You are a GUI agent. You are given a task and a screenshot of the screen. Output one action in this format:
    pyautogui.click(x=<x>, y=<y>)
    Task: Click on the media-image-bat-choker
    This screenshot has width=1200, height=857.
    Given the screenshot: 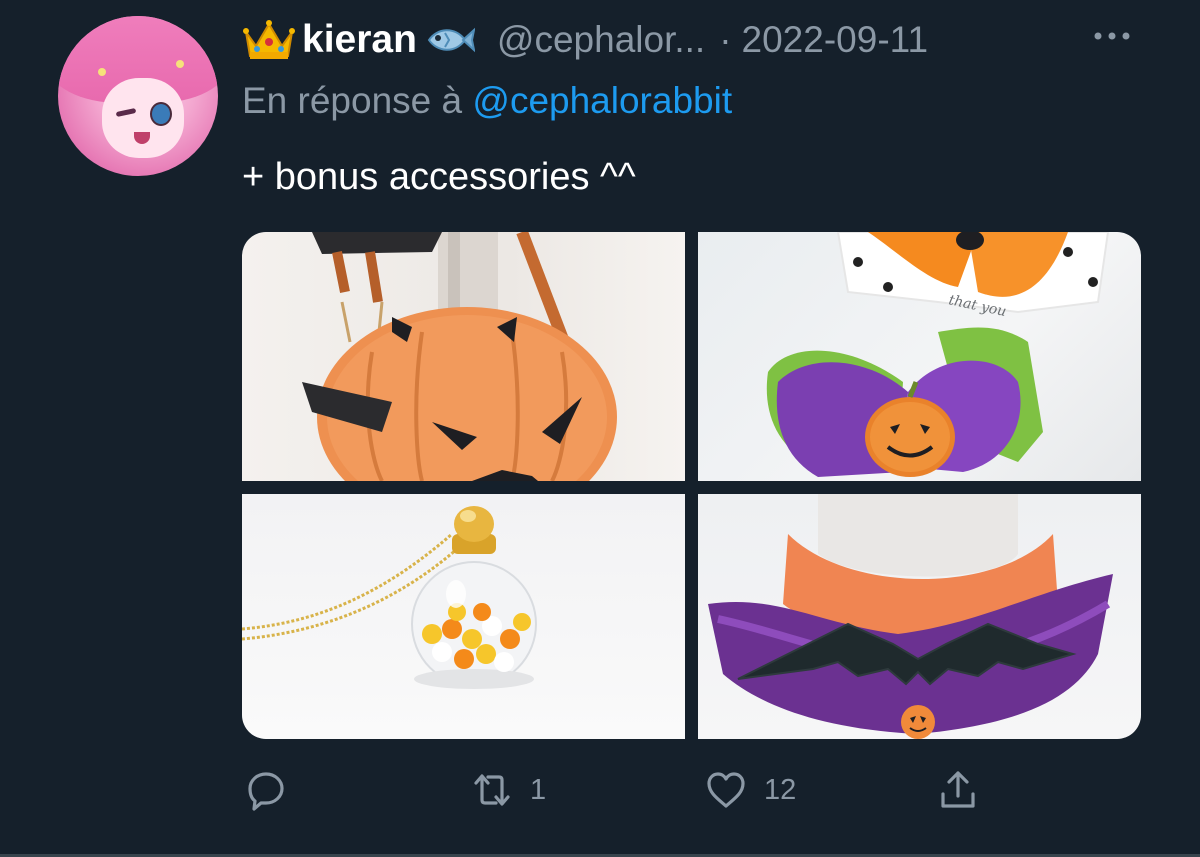 What is the action you would take?
    pyautogui.click(x=919, y=616)
    